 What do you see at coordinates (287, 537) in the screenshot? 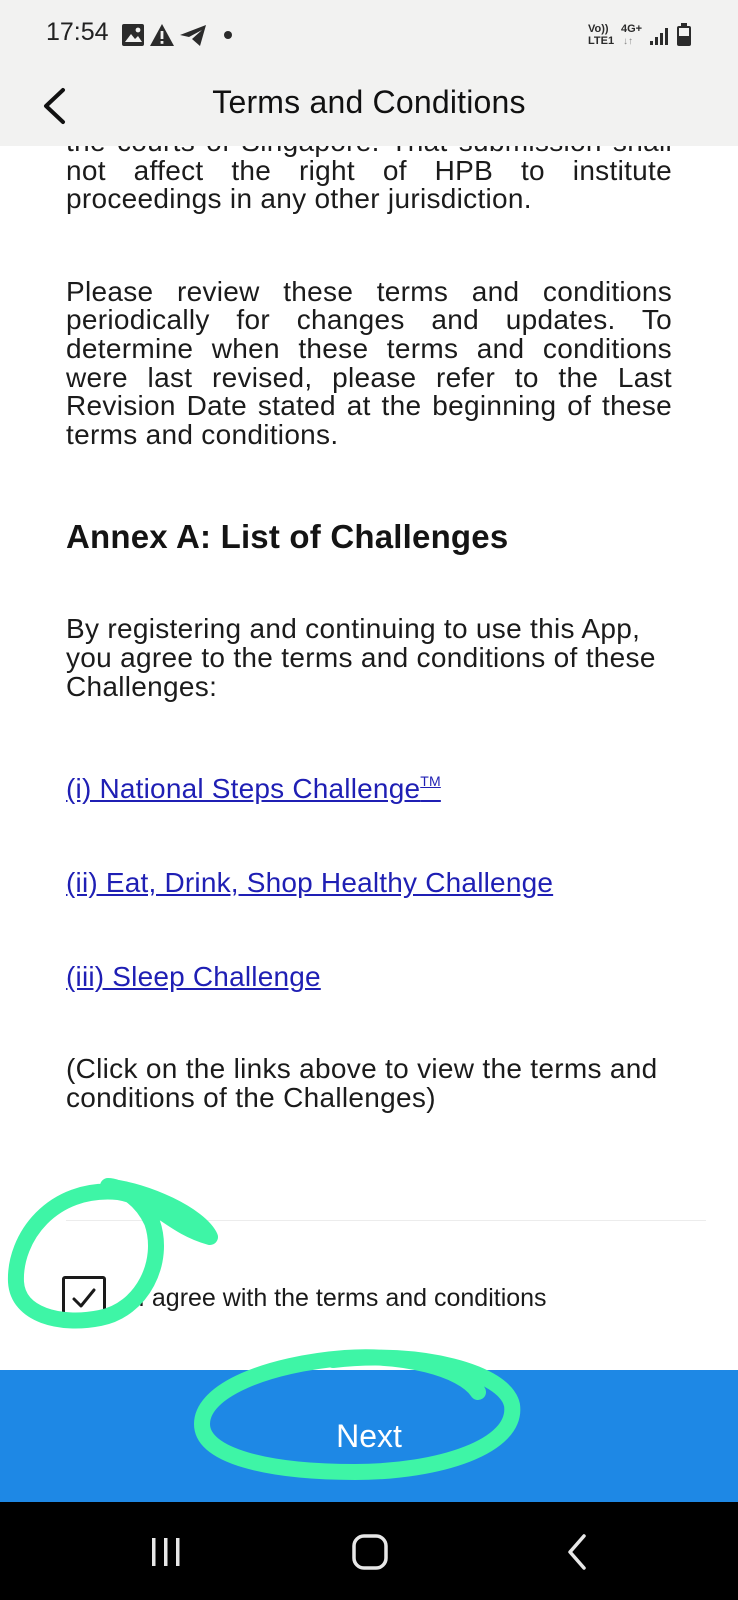
I see `annex-heading: Annex A: List of Challenges` at bounding box center [287, 537].